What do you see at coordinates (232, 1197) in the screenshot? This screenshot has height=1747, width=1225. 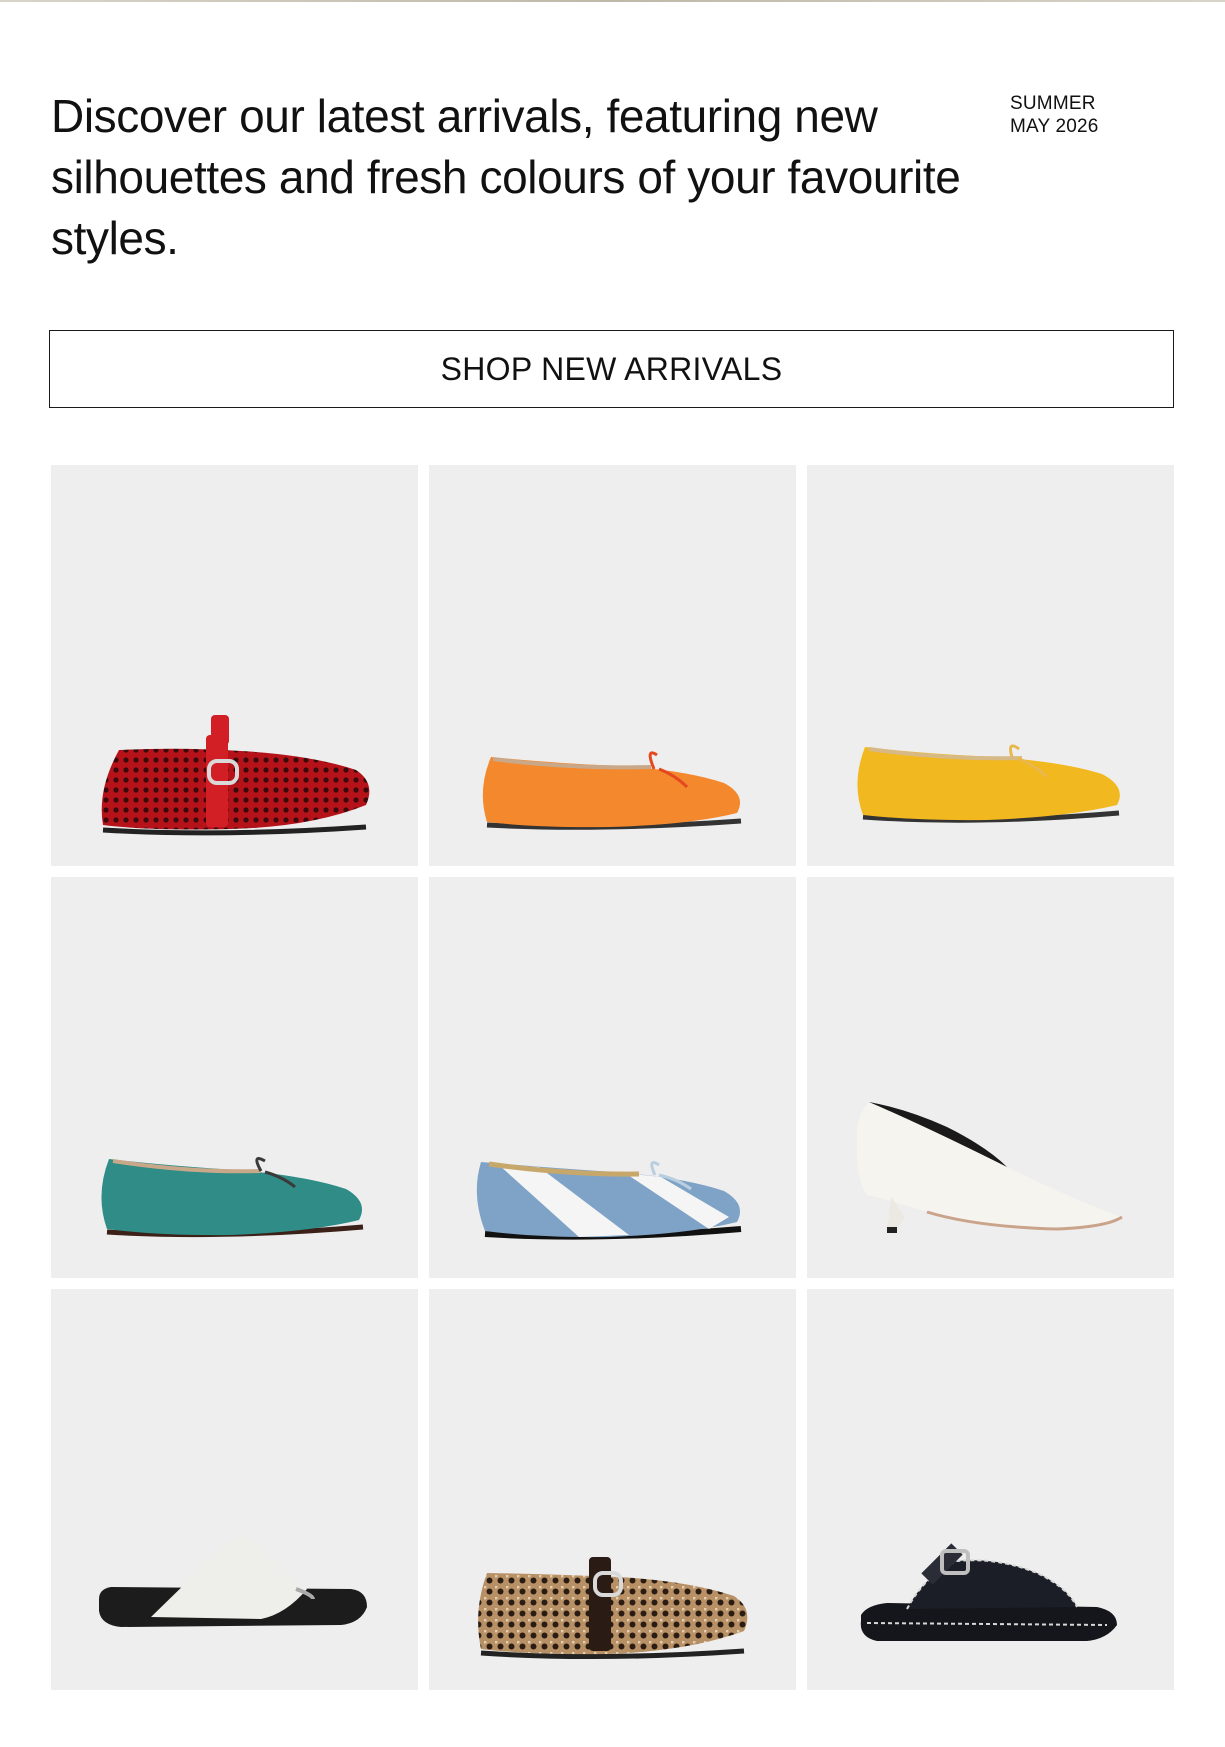 I see `teal-ballet-flat-icon` at bounding box center [232, 1197].